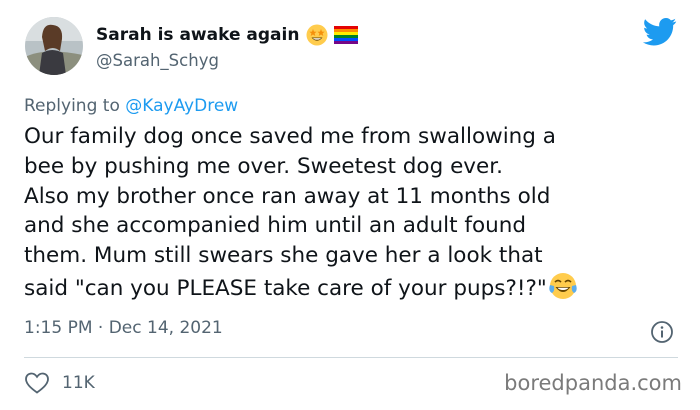  Describe the element at coordinates (59, 383) in the screenshot. I see `like-action: 11K` at that location.